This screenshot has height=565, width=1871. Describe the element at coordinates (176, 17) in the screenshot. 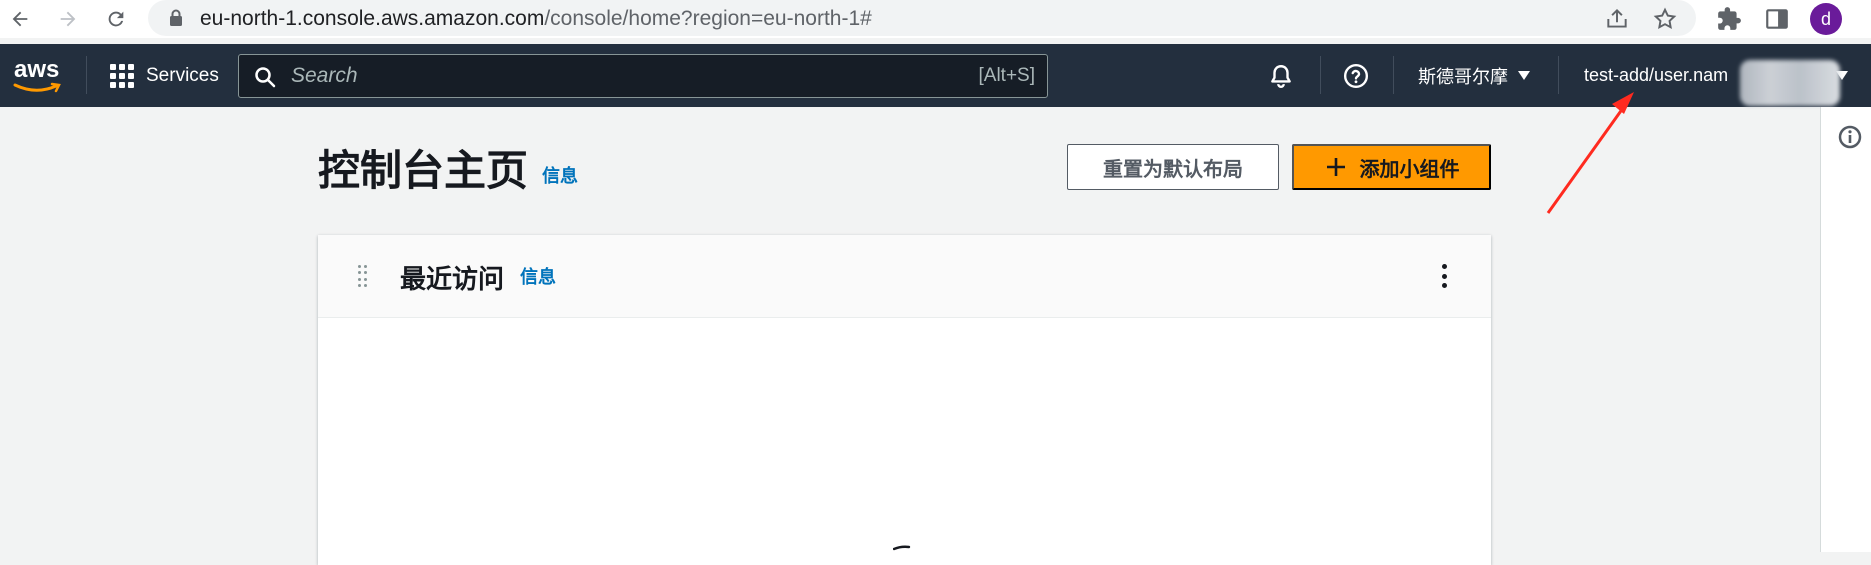

I see `lock-icon` at that location.